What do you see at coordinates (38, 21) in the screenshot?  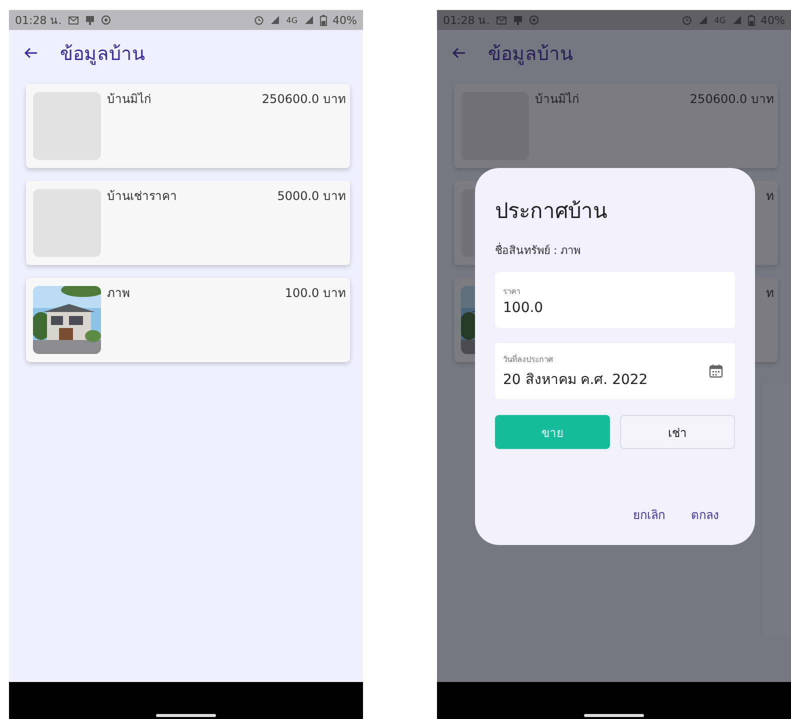 I see `status-time: 01:28 น.` at bounding box center [38, 21].